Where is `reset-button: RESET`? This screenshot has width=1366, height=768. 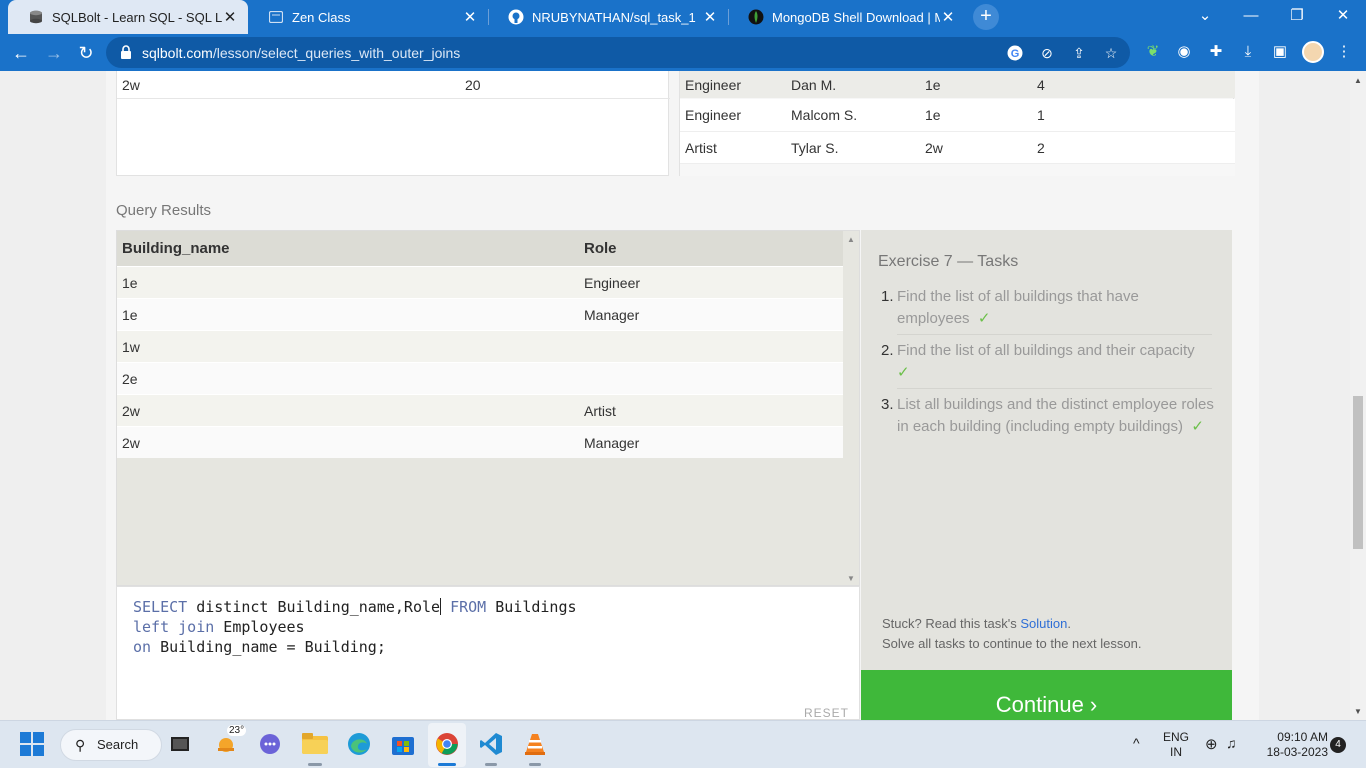
reset-button: RESET is located at coordinates (826, 711).